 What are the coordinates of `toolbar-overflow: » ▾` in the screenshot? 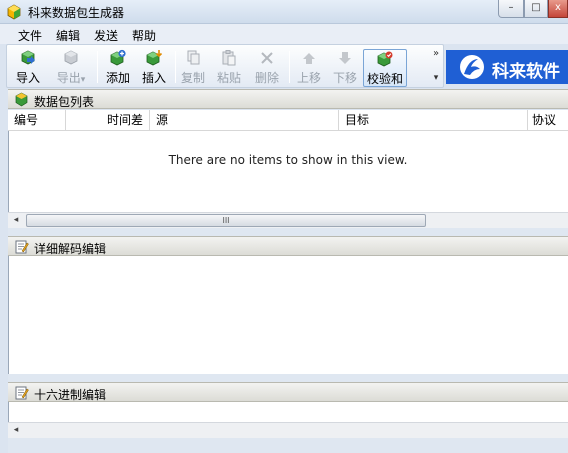 It's located at (436, 68).